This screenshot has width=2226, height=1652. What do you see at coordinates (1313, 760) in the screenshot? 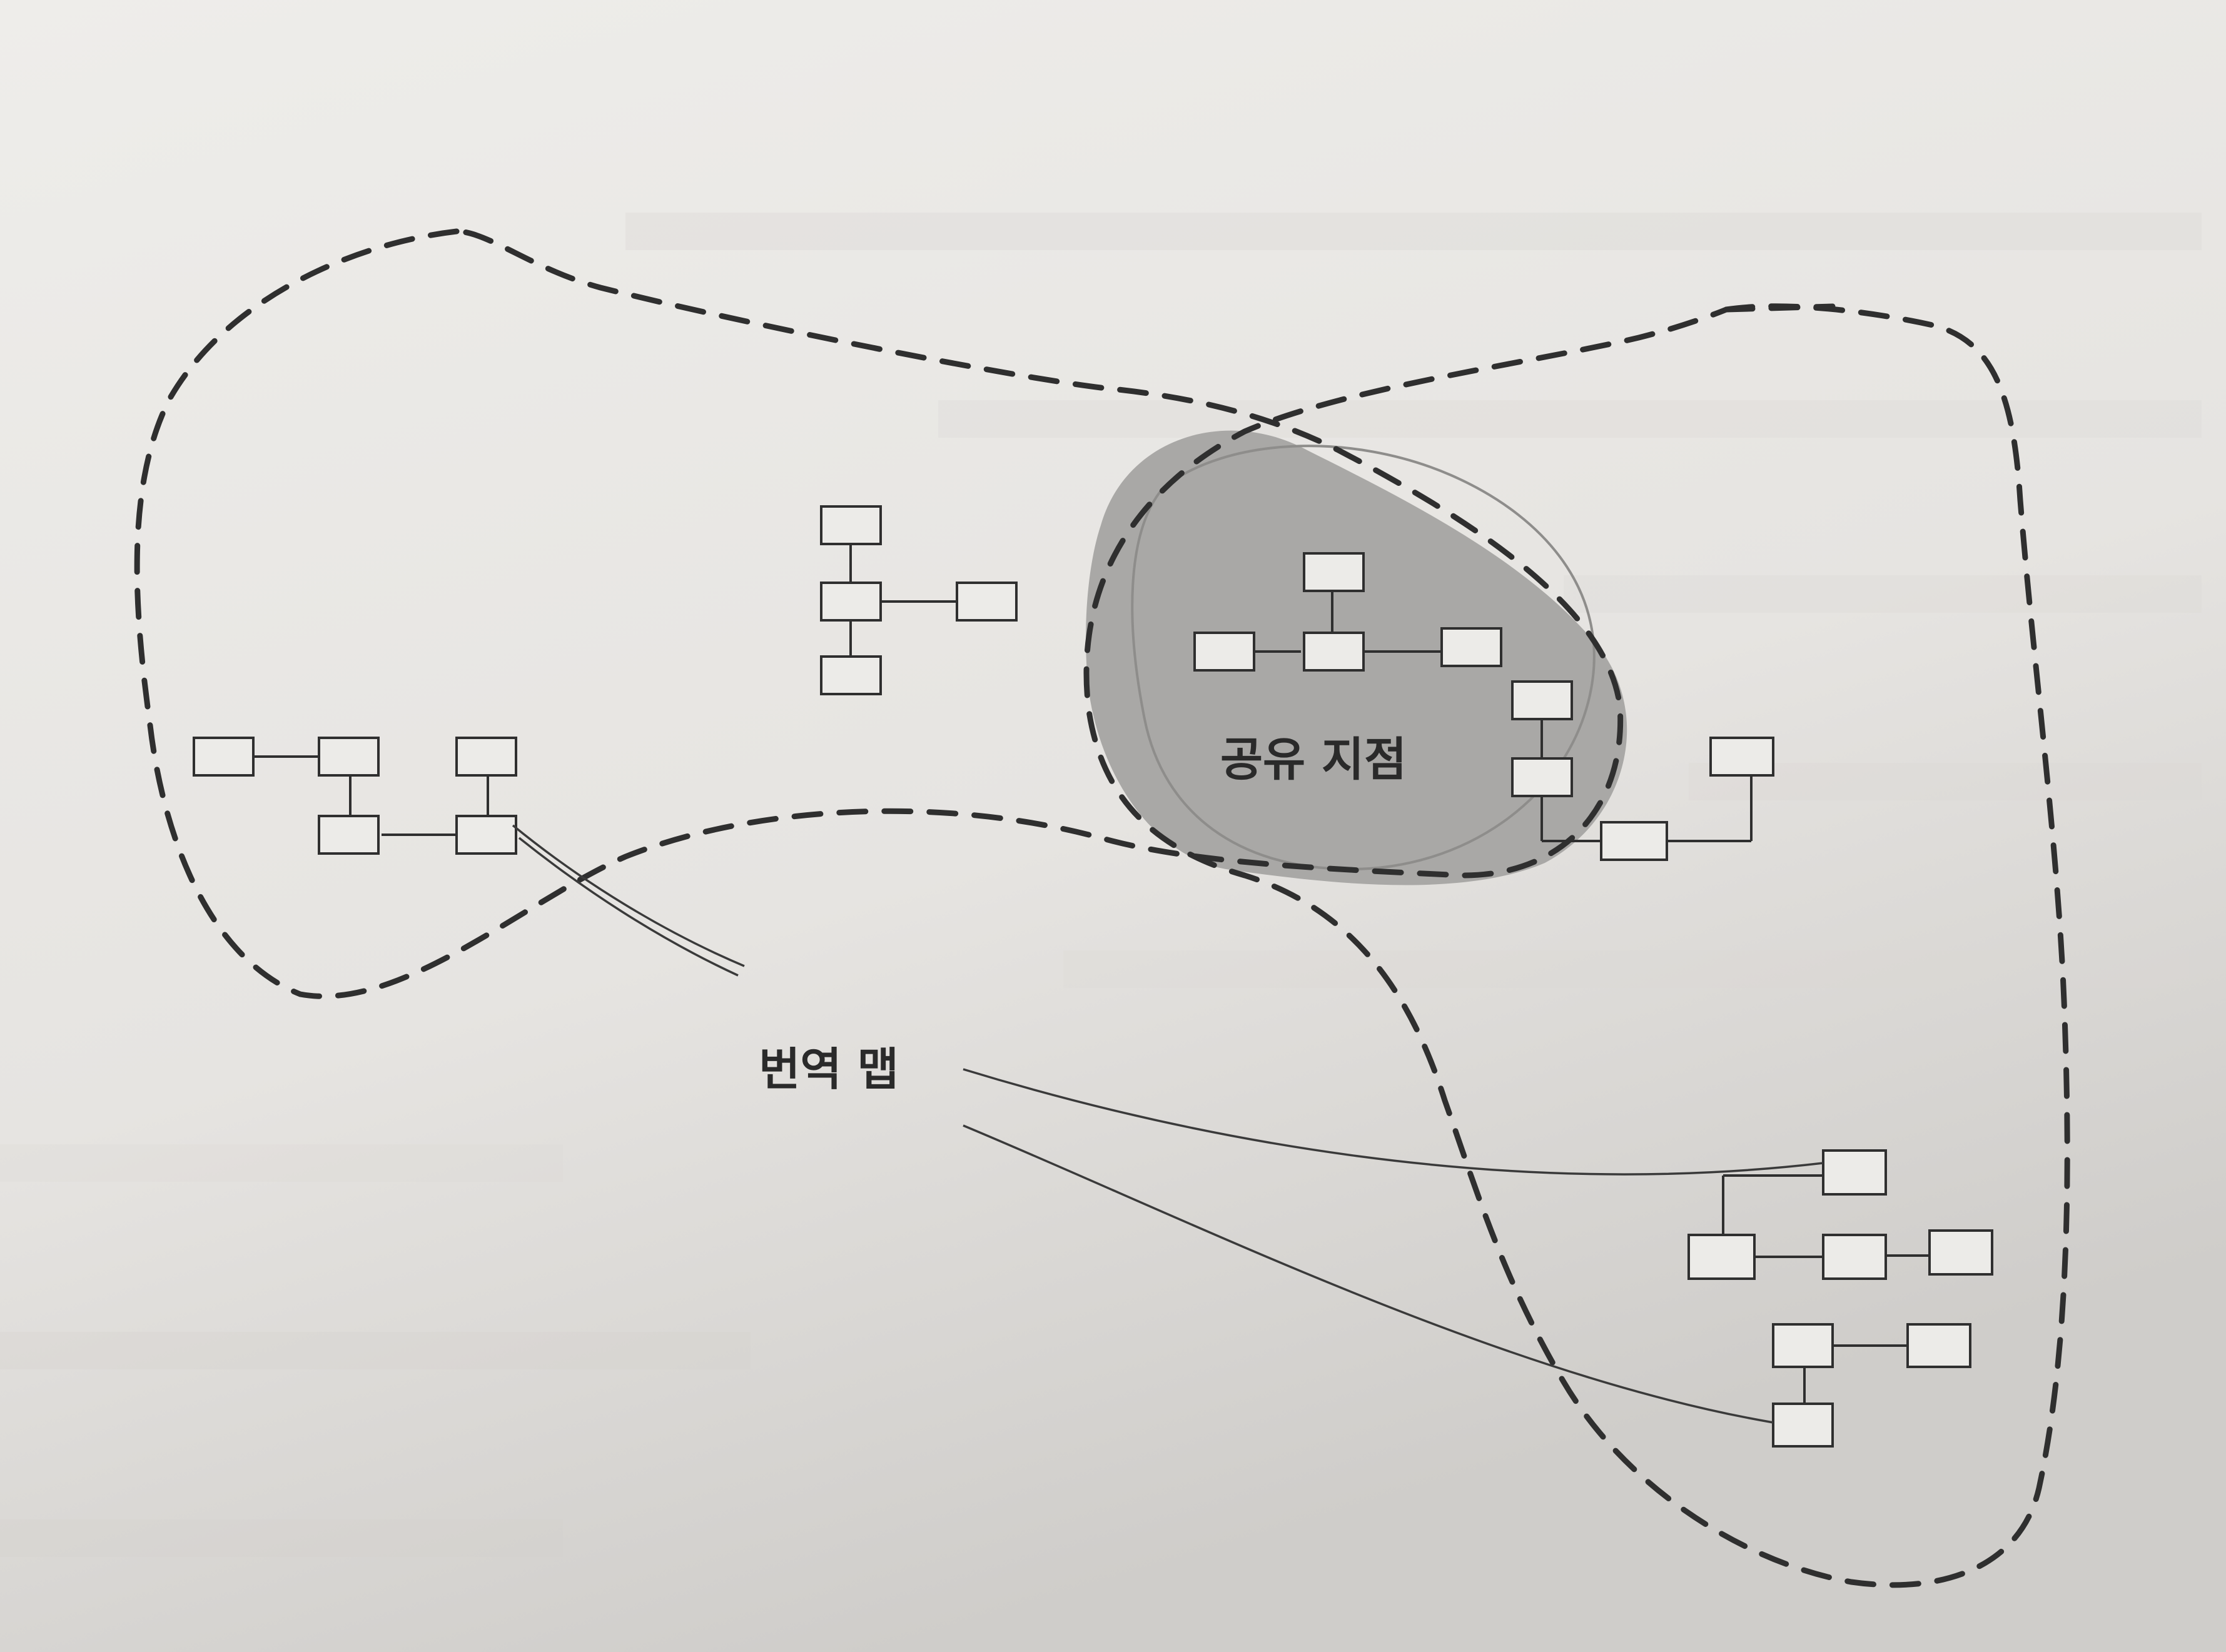
I see `shared-kernel-label: 공유 지점` at bounding box center [1313, 760].